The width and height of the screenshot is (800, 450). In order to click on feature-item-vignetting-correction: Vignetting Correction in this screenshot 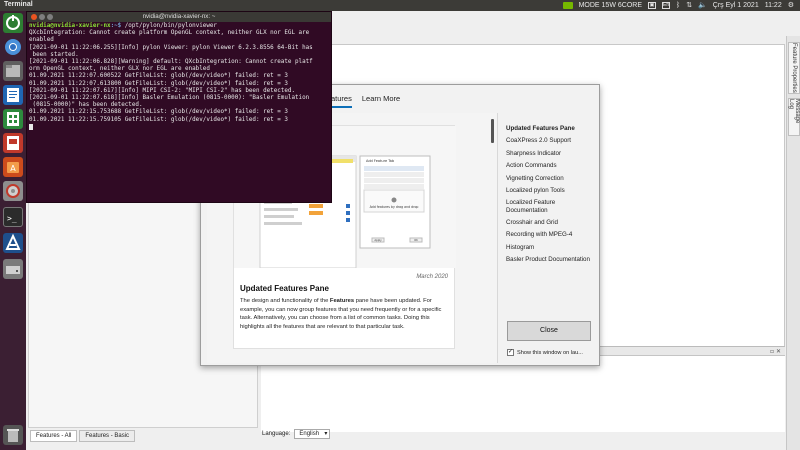, I will do `click(550, 178)`.